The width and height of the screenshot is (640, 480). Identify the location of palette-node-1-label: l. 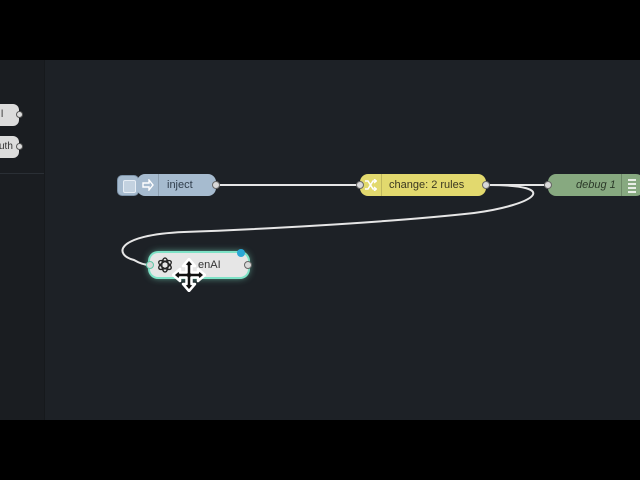
(2, 114).